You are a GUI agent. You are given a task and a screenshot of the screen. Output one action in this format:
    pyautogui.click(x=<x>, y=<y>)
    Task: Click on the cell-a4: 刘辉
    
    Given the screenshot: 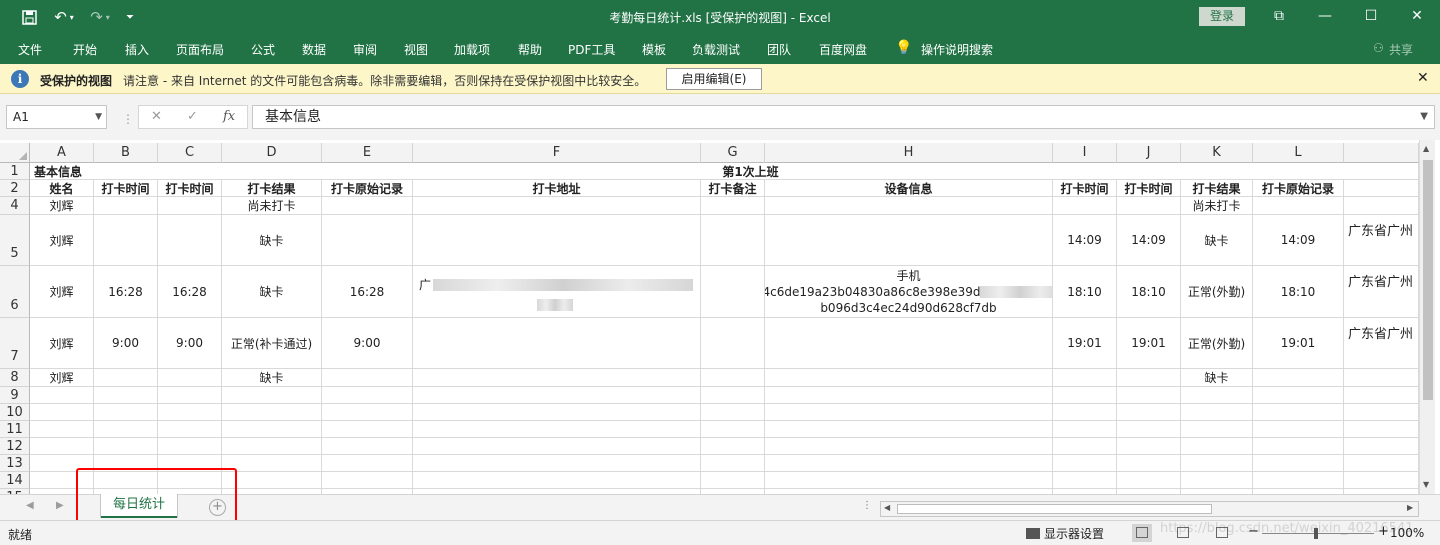 What is the action you would take?
    pyautogui.click(x=62, y=206)
    